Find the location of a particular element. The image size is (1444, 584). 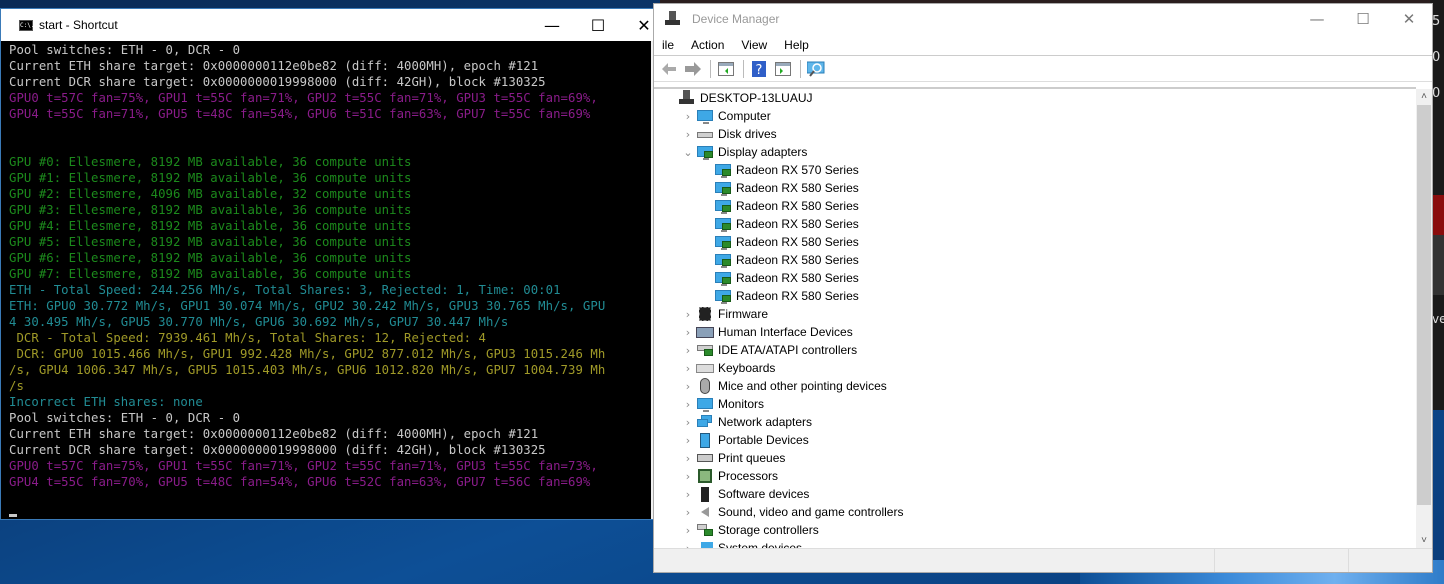

tree-category: › IDE ATA/ATAPI controllers is located at coordinates (1035, 350).